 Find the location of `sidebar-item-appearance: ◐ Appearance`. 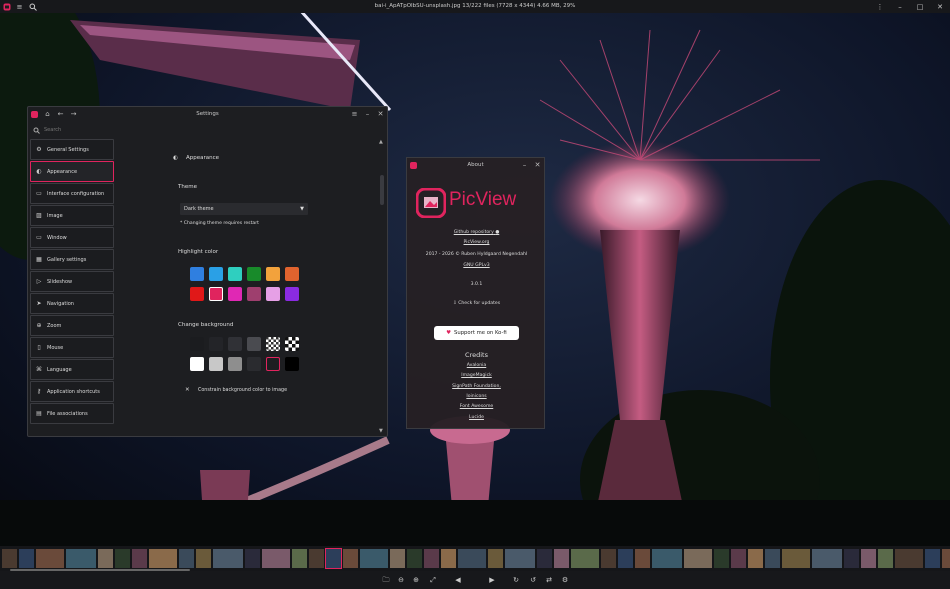

sidebar-item-appearance: ◐ Appearance is located at coordinates (72, 171).